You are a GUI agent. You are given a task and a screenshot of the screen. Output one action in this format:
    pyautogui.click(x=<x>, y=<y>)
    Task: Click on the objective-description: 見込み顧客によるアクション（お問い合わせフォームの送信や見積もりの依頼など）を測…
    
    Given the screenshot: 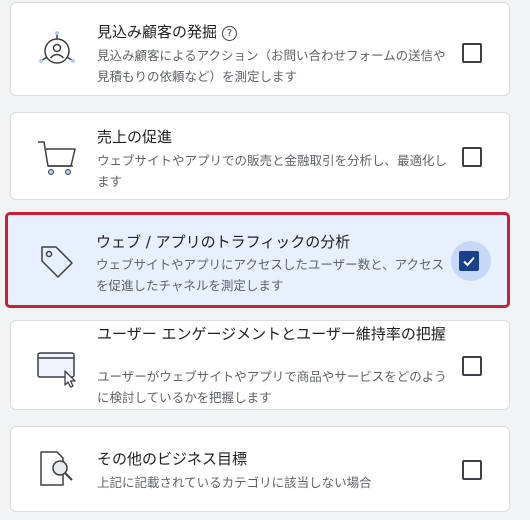 What is the action you would take?
    pyautogui.click(x=271, y=66)
    